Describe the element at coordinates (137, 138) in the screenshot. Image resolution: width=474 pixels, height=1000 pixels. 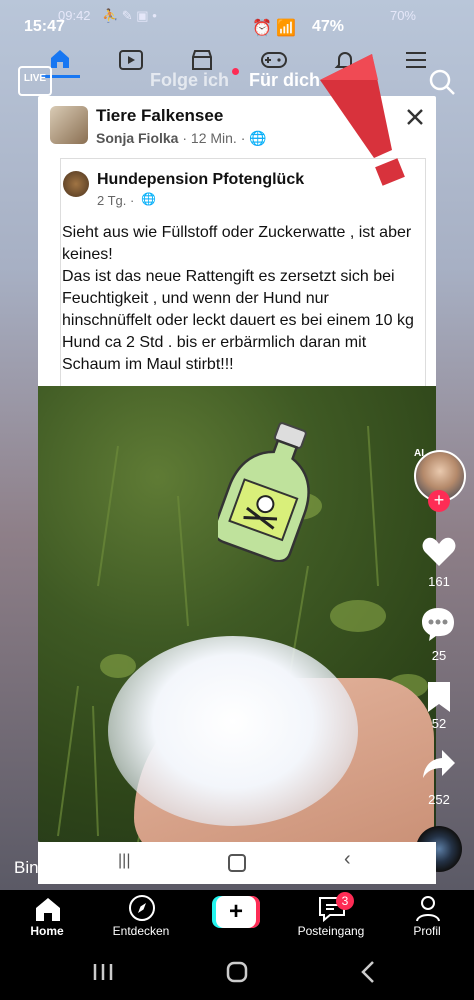
I see `author-name: Sonja Fiolka` at that location.